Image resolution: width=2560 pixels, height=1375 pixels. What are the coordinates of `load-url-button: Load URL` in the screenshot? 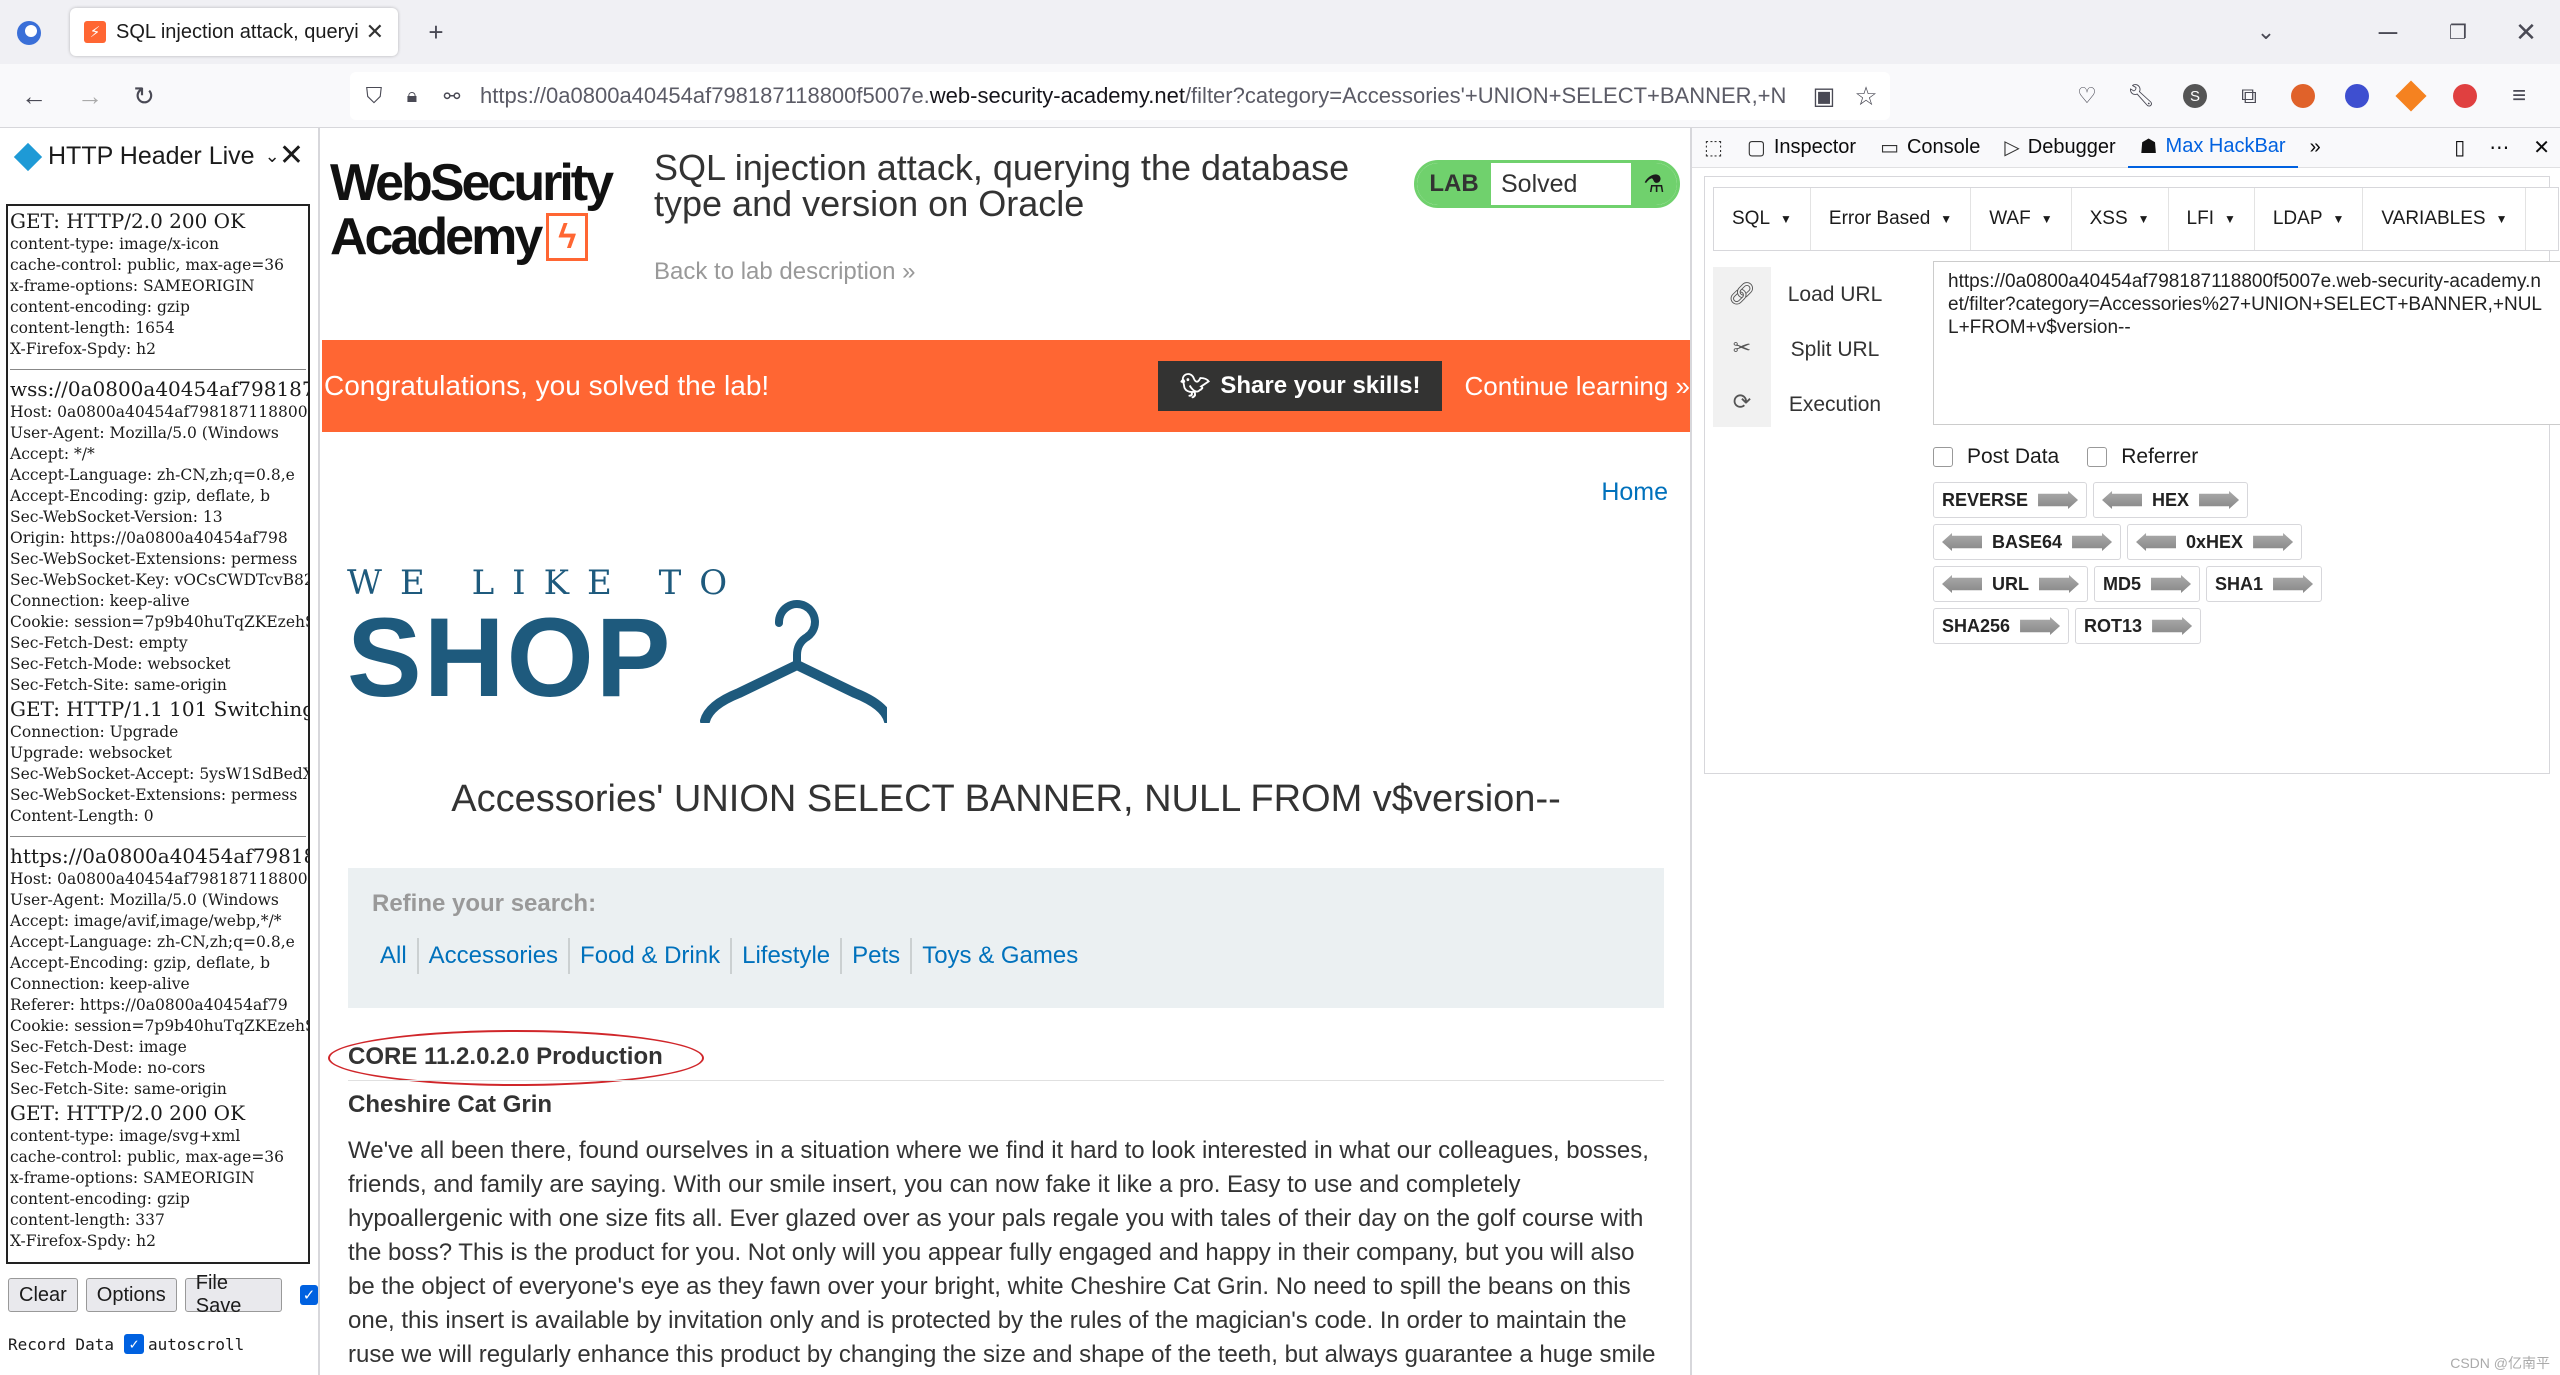 It's located at (1835, 294).